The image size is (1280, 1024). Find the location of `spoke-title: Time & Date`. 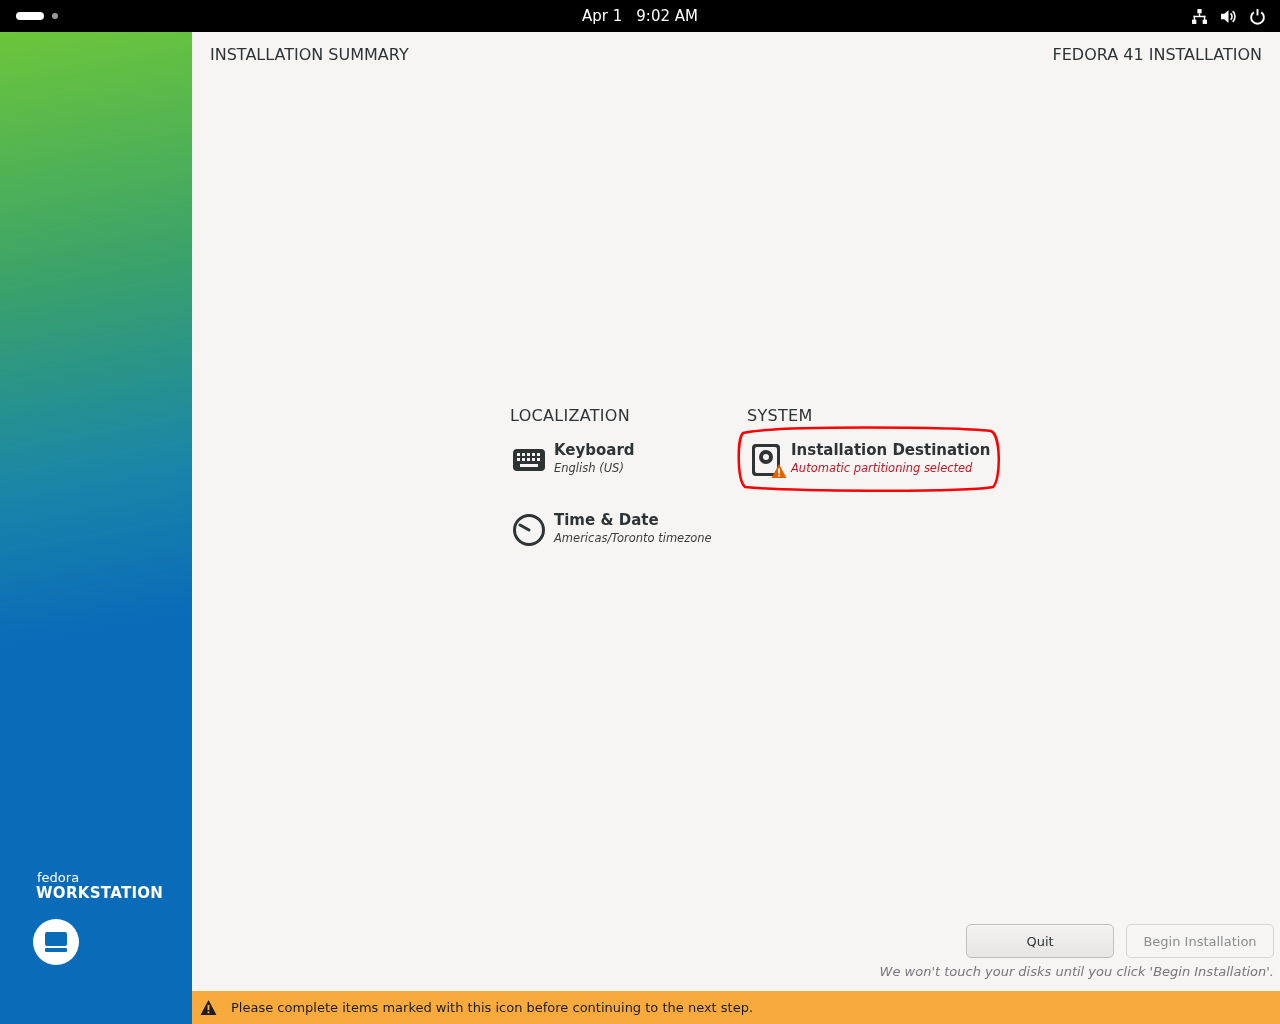

spoke-title: Time & Date is located at coordinates (633, 520).